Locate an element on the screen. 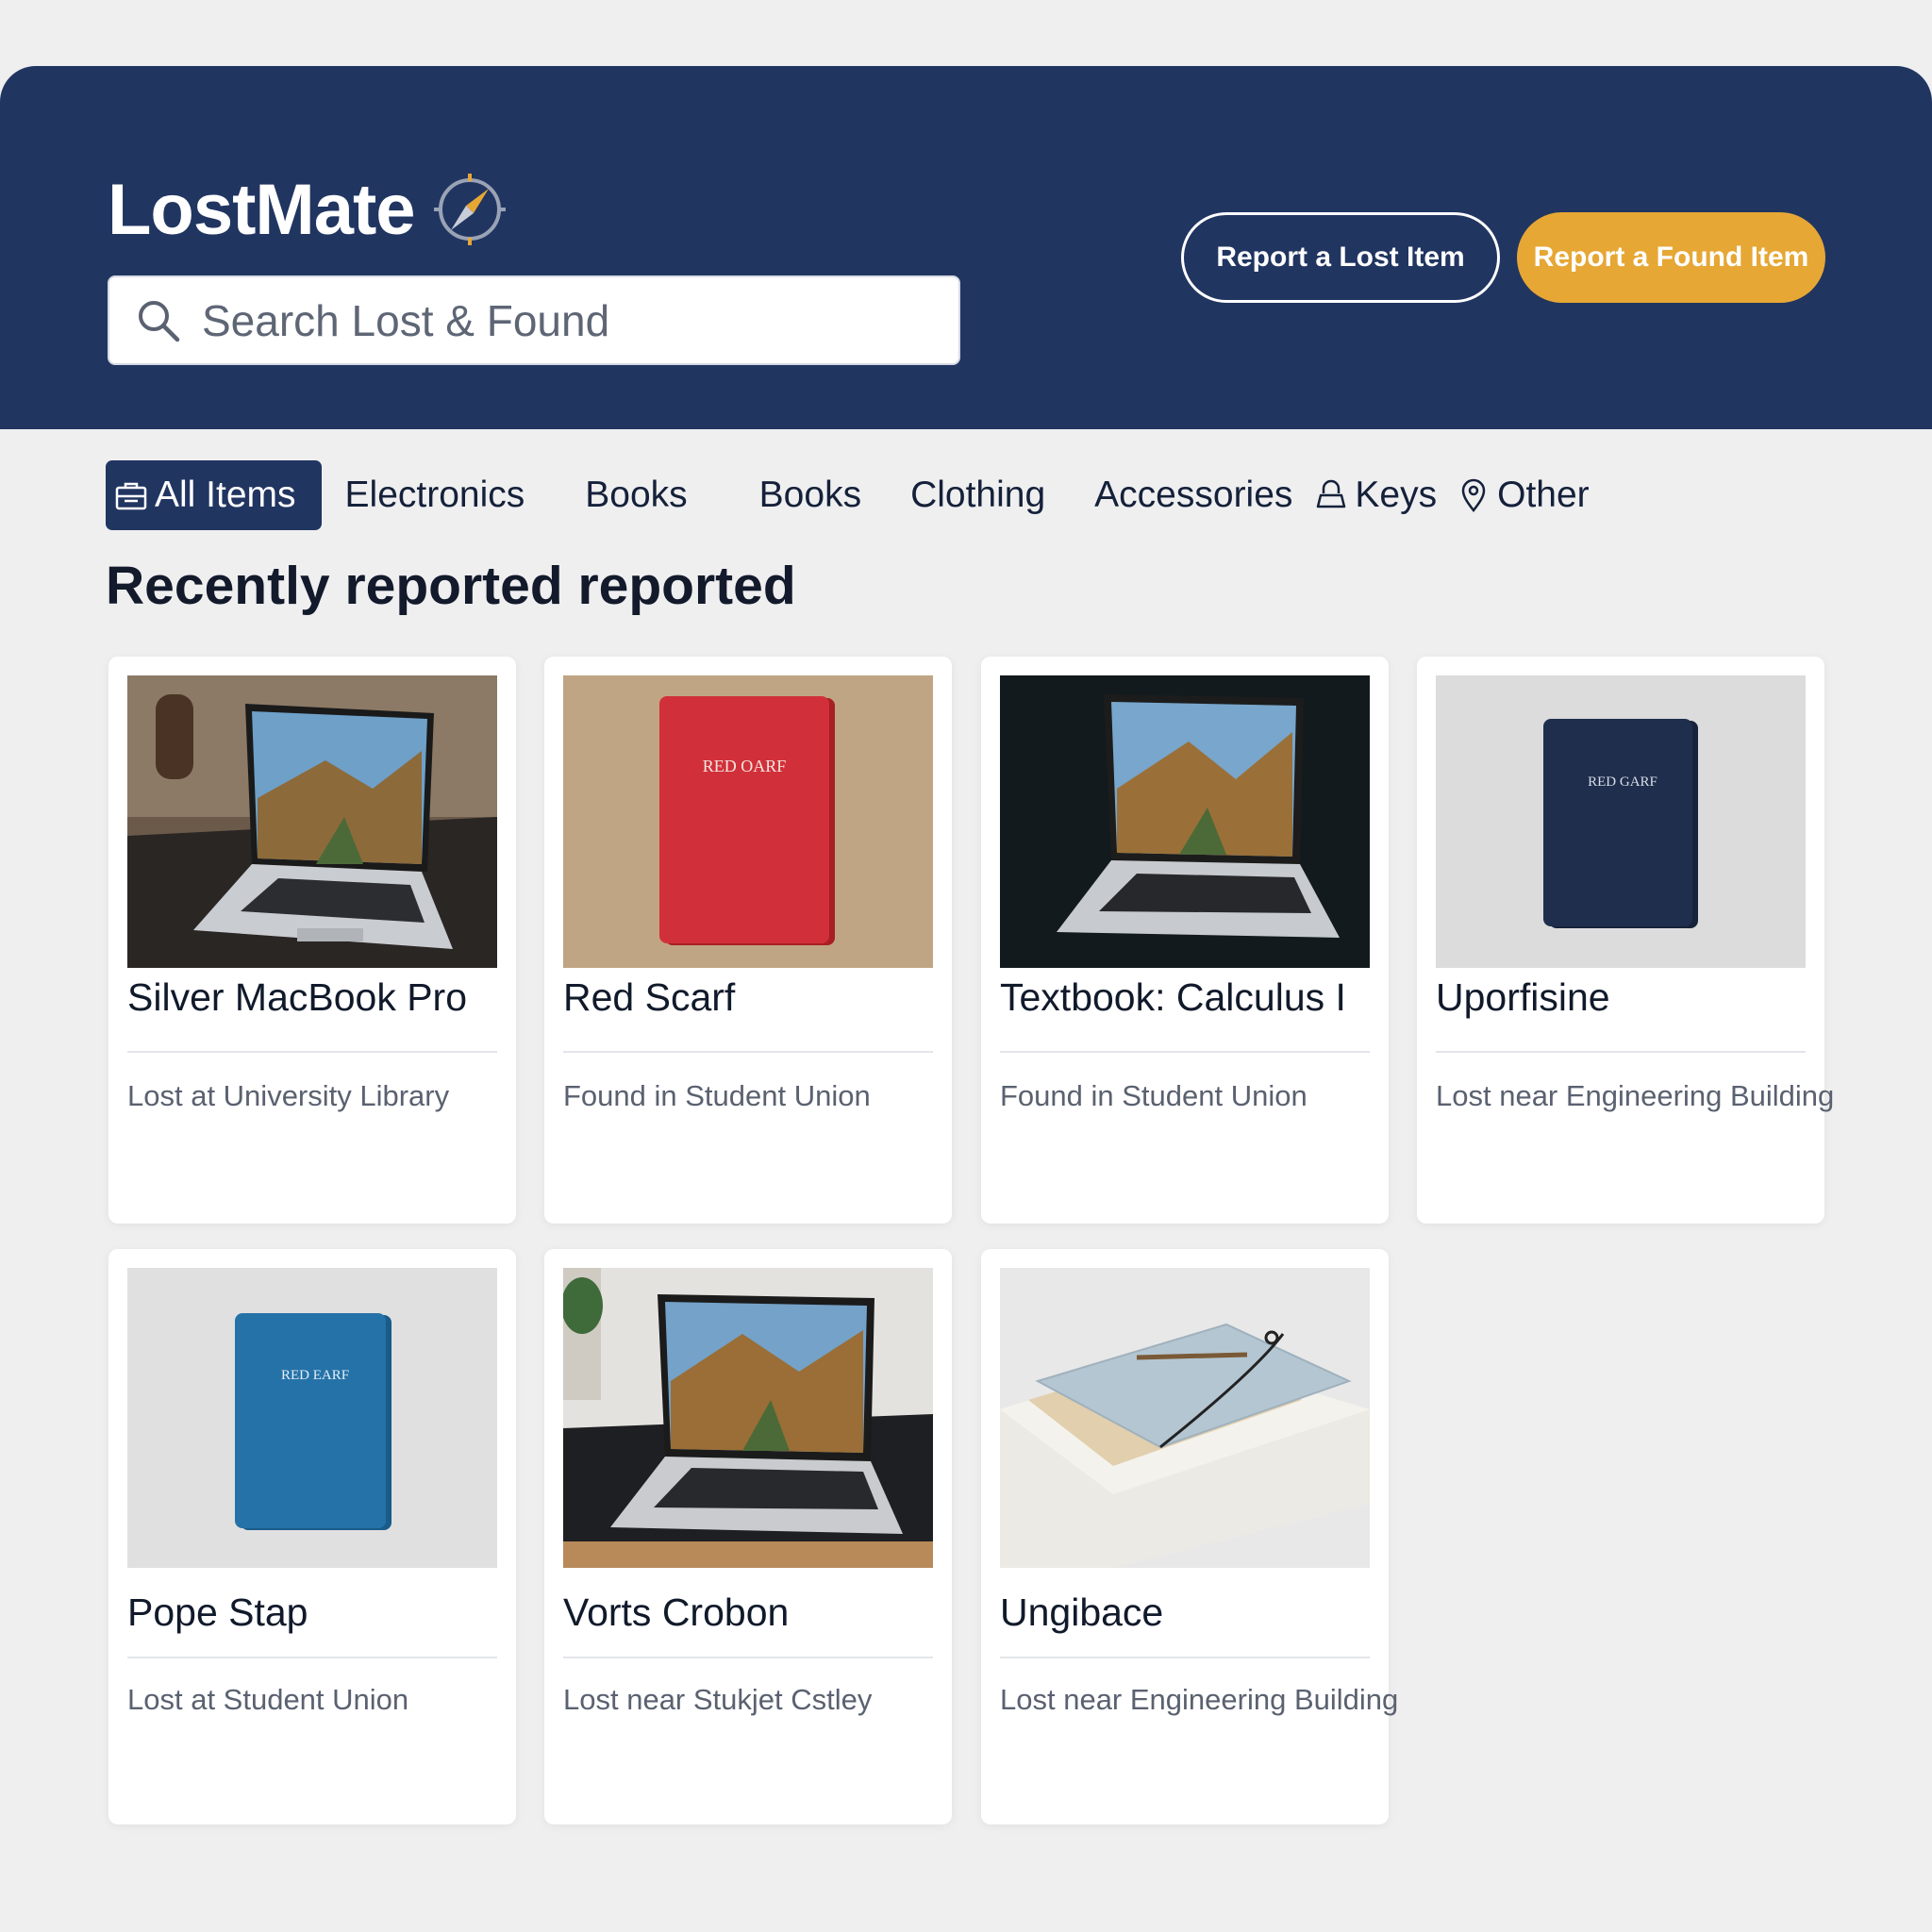  tab-label: Keys is located at coordinates (1397, 495).